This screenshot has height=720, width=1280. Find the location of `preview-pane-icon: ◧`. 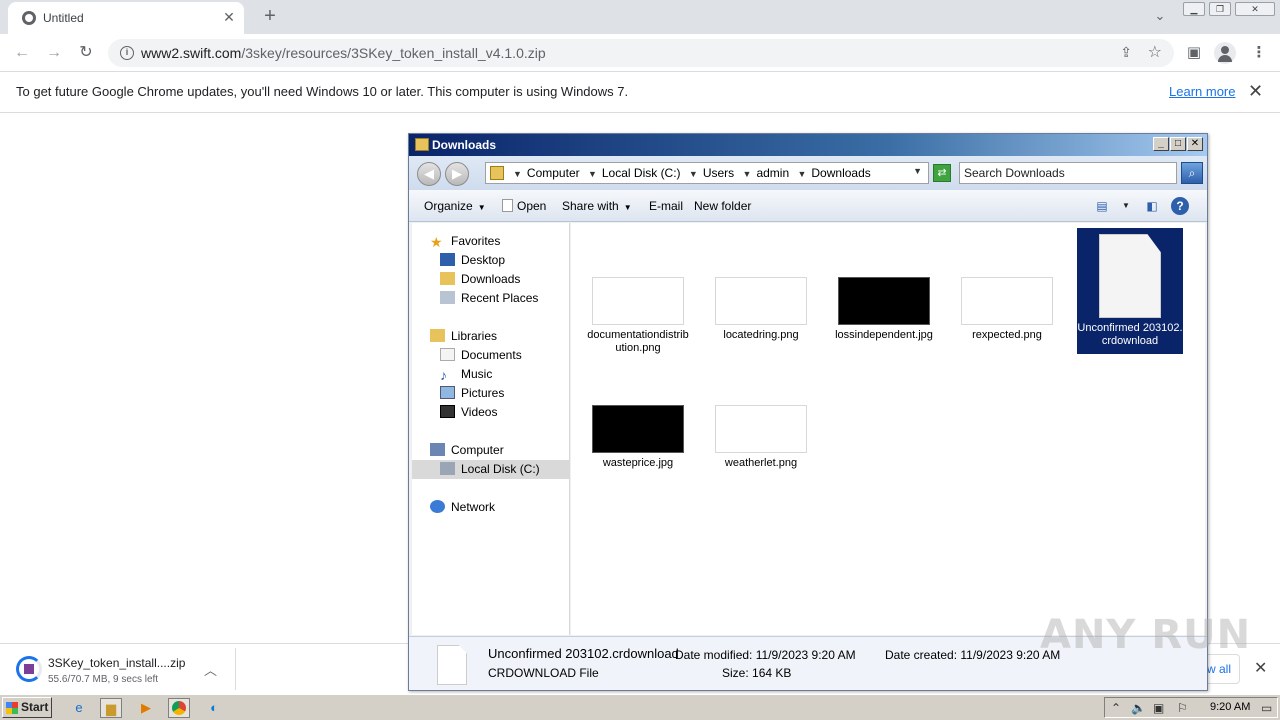

preview-pane-icon: ◧ is located at coordinates (1152, 206).